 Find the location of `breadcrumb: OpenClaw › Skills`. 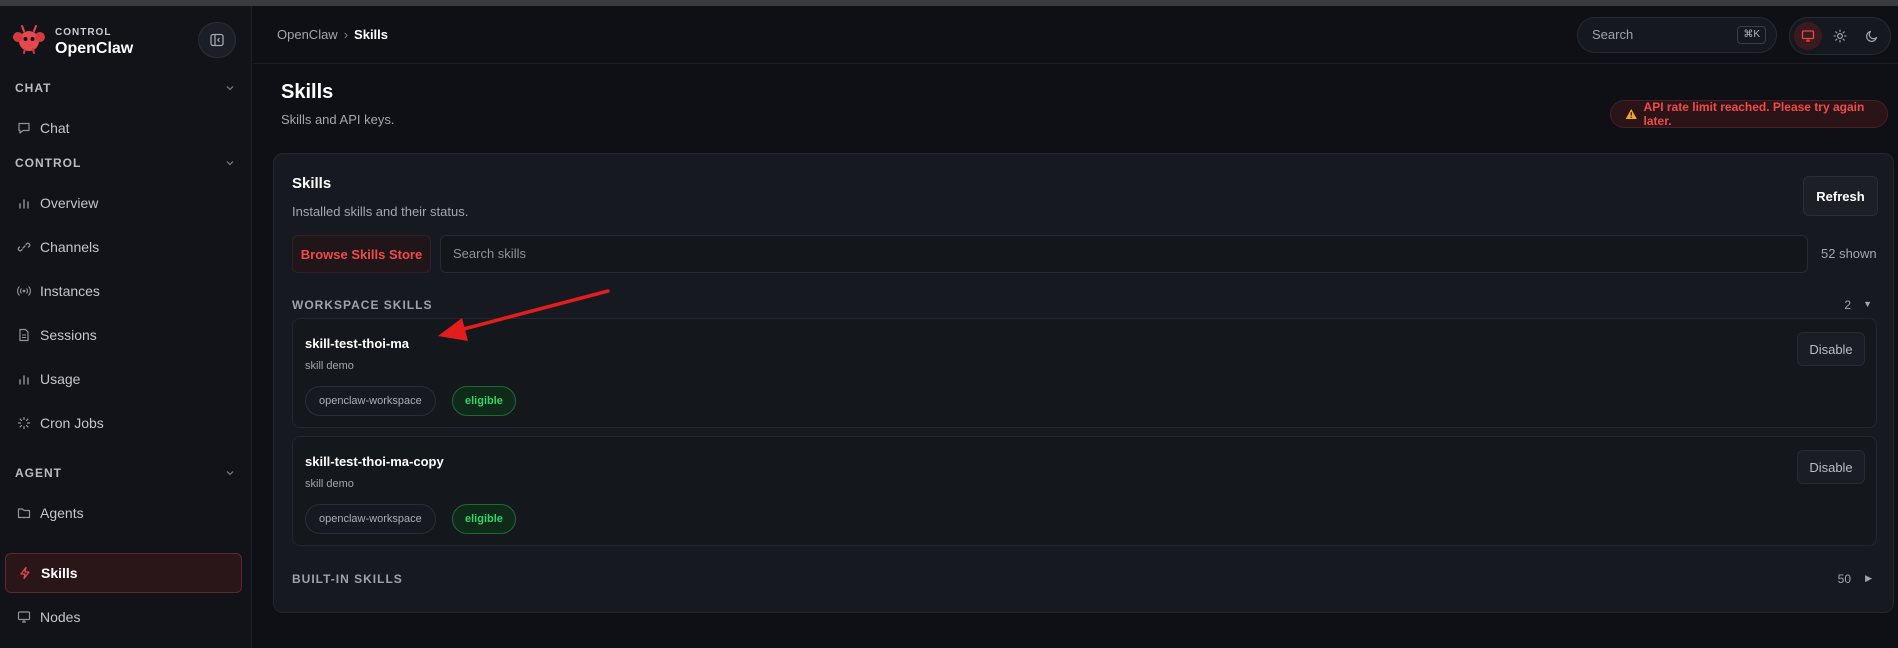

breadcrumb: OpenClaw › Skills is located at coordinates (332, 34).